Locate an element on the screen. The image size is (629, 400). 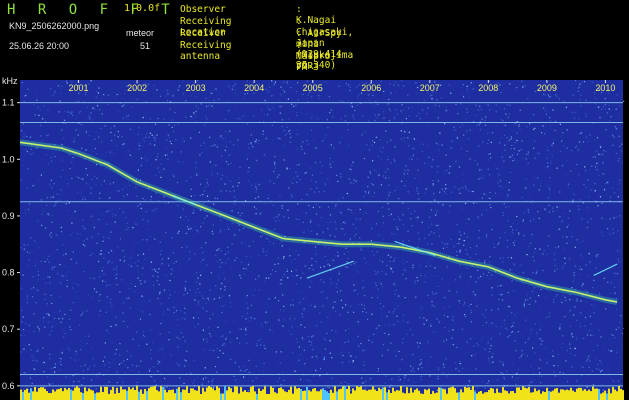
app-version: 1.0.0f is located at coordinates (142, 8).